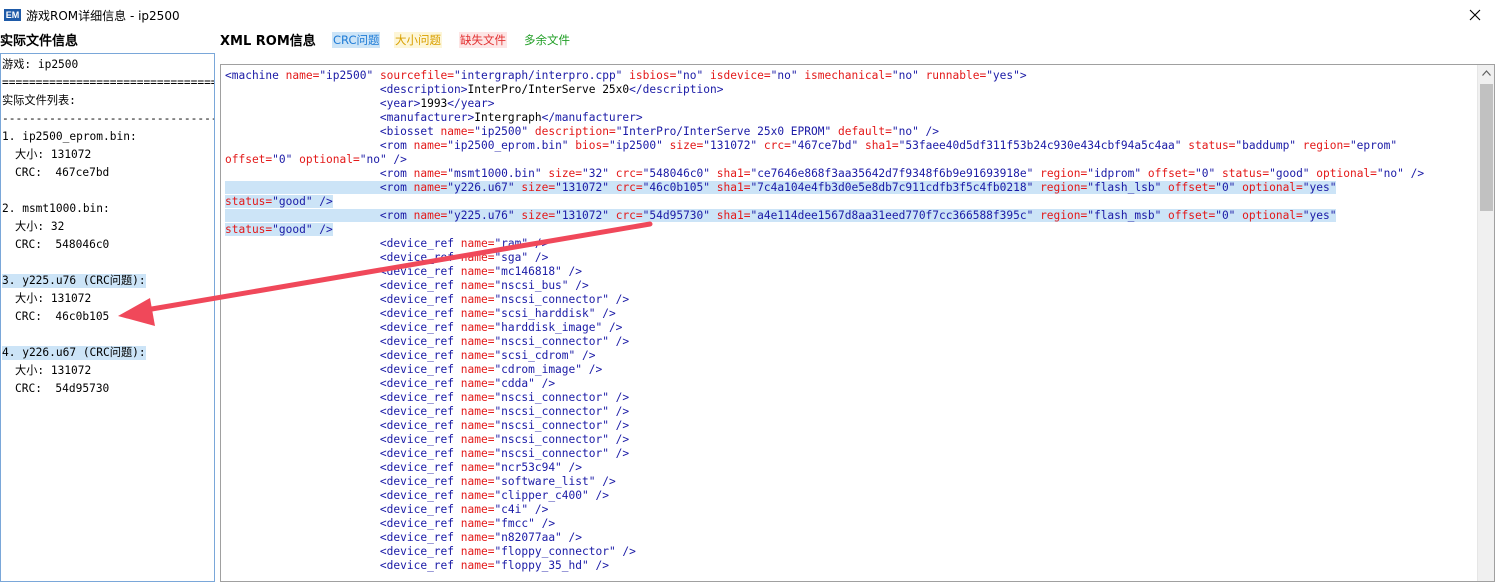 The height and width of the screenshot is (582, 1495). Describe the element at coordinates (679, 215) in the screenshot. I see `xml-token: "54d95730"` at that location.